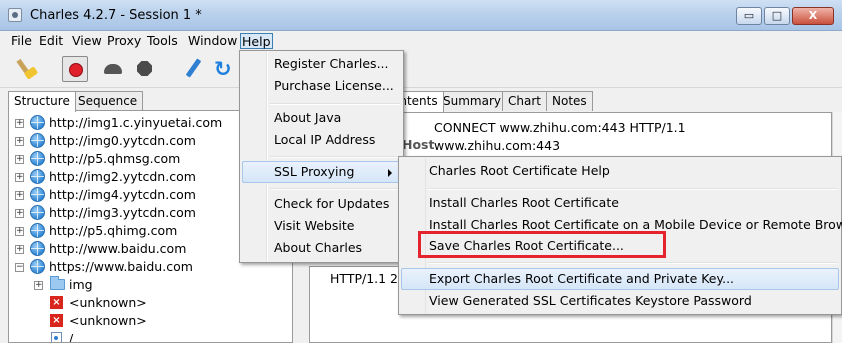 The width and height of the screenshot is (842, 343). I want to click on tree-row-label: http://www.baidu.com, so click(118, 248).